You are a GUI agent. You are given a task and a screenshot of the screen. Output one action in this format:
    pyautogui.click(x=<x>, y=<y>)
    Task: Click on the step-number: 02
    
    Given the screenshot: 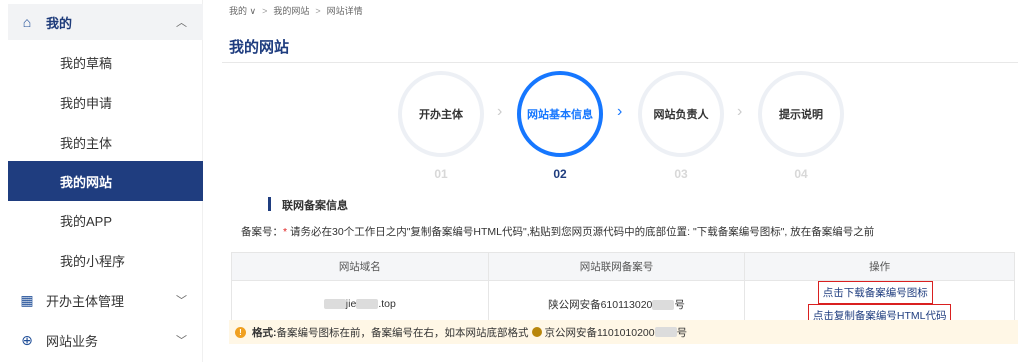 What is the action you would take?
    pyautogui.click(x=560, y=174)
    